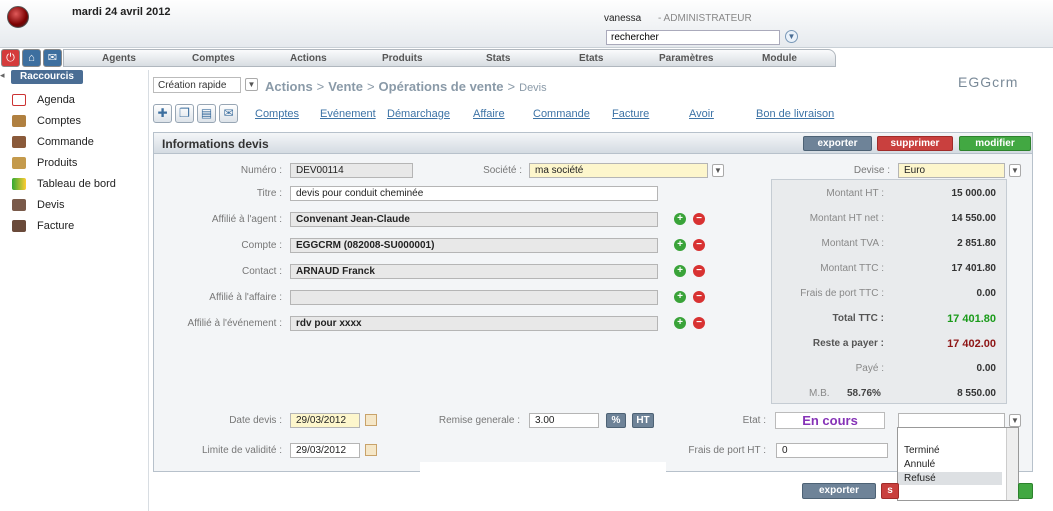 The image size is (1053, 511). I want to click on subnav-avoir: Avoir, so click(701, 114).